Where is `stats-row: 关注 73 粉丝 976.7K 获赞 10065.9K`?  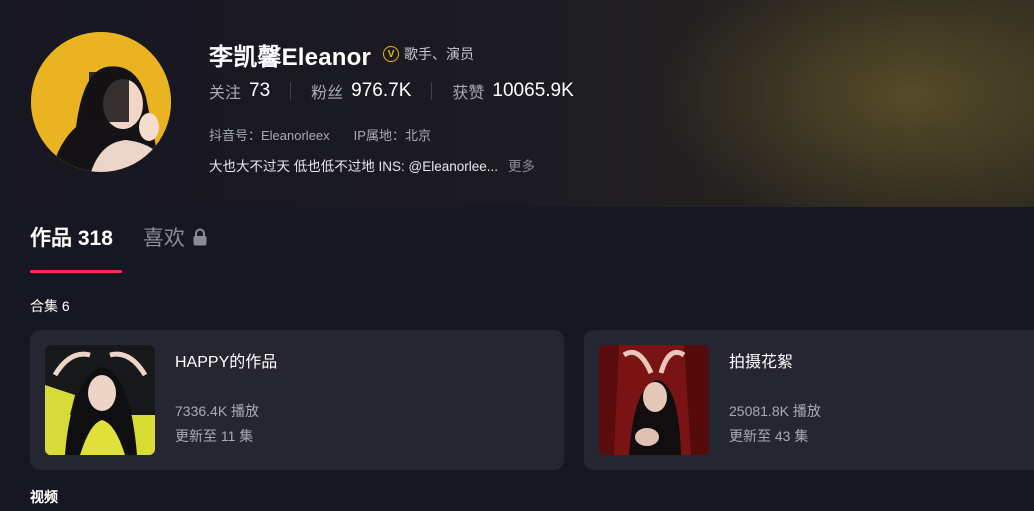
stats-row: 关注 73 粉丝 976.7K 获赞 10065.9K is located at coordinates (391, 91).